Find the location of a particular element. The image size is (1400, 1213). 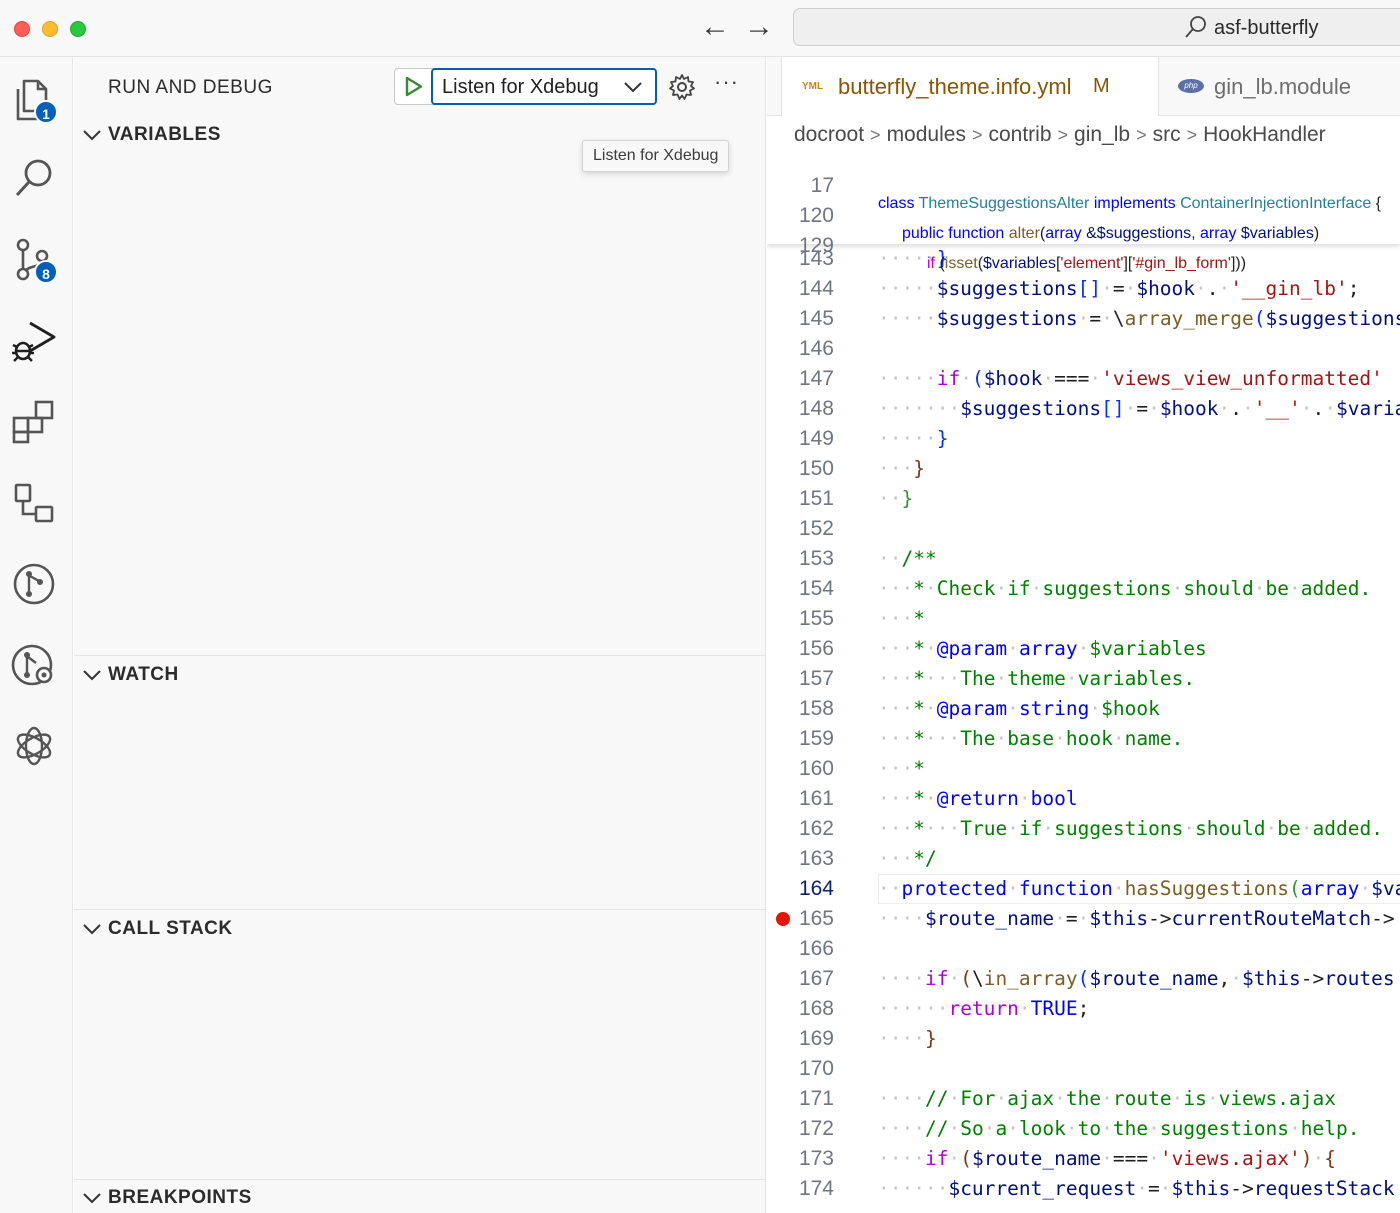

breadcrumb-item: contrib is located at coordinates (1019, 134).